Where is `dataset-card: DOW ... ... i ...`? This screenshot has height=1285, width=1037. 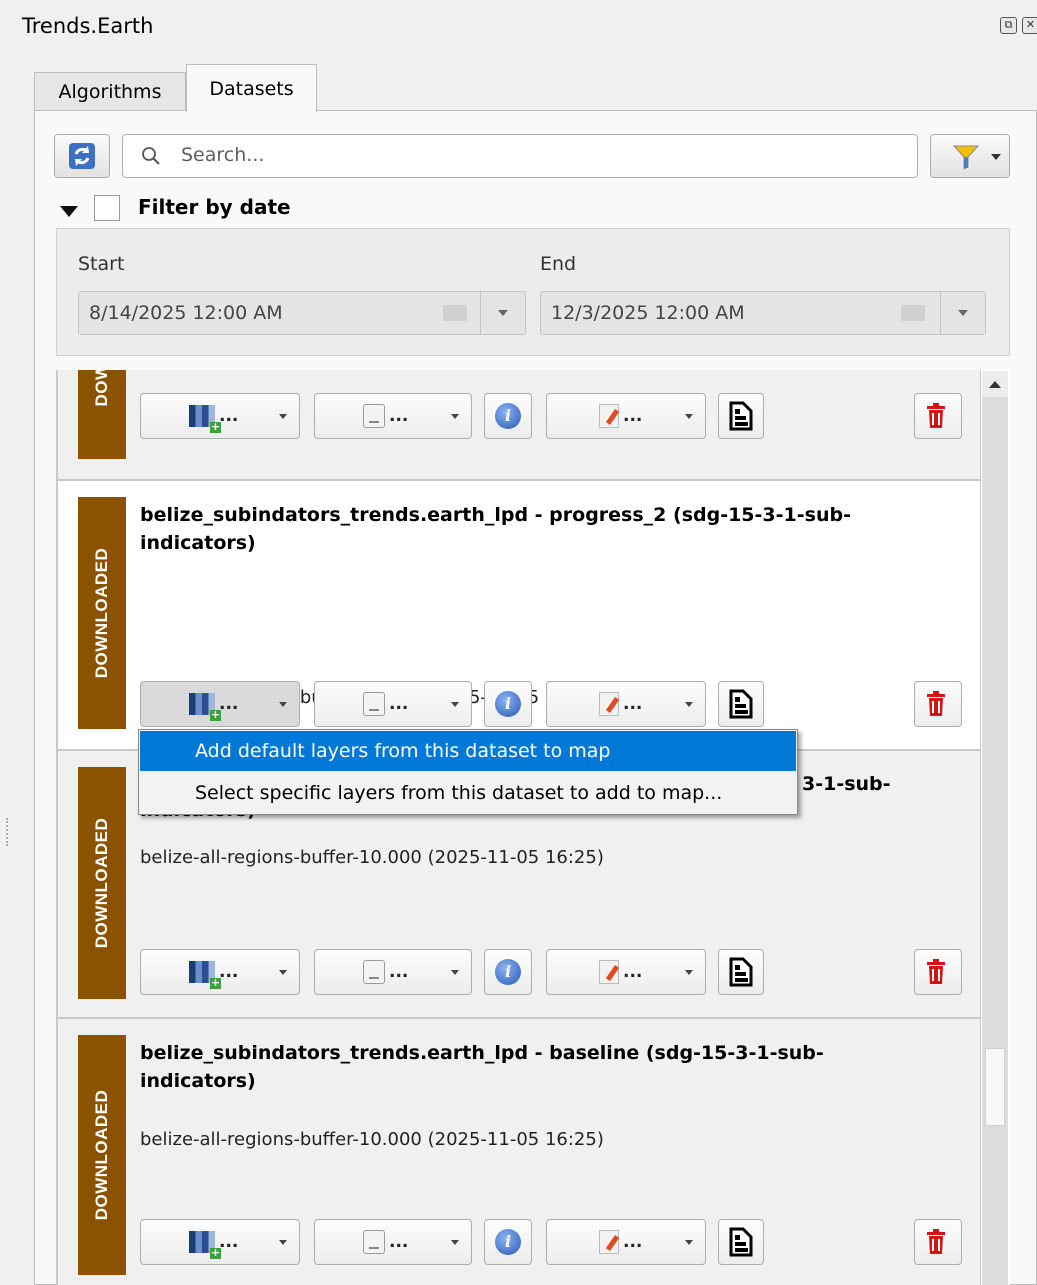 dataset-card: DOW ... ... i ... is located at coordinates (519, 425).